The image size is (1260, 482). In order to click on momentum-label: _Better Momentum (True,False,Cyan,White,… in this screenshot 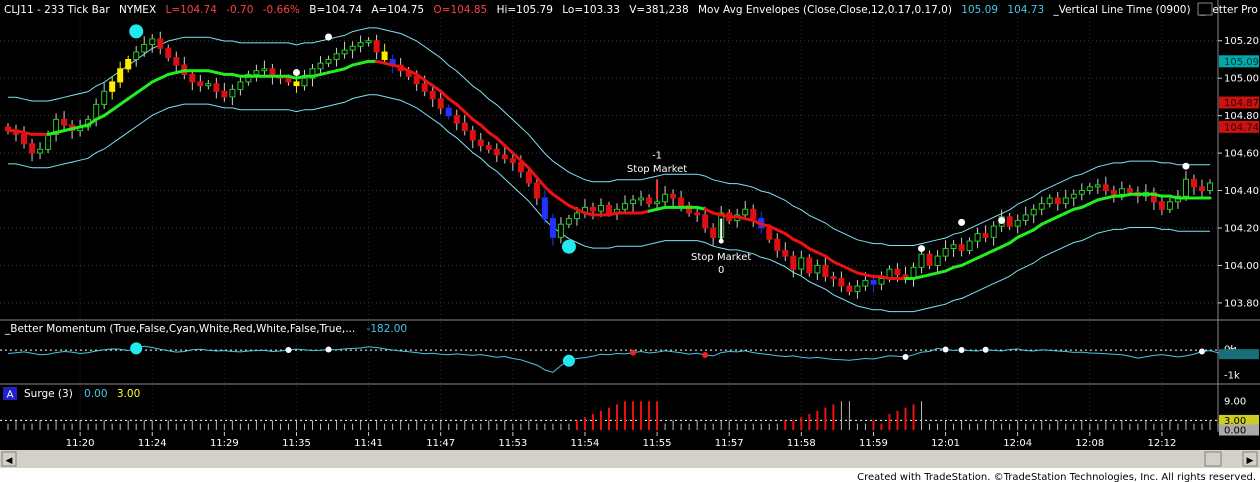, I will do `click(179, 329)`.